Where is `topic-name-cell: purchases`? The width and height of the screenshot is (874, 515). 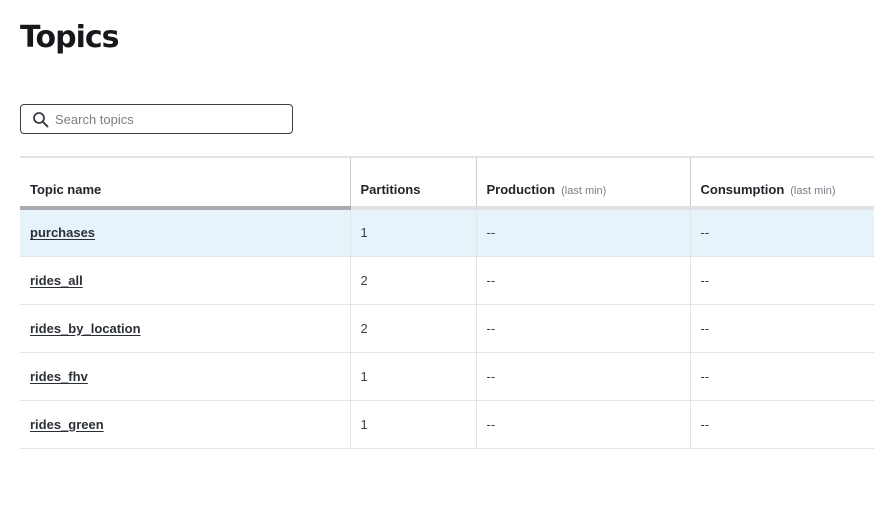
topic-name-cell: purchases is located at coordinates (185, 232).